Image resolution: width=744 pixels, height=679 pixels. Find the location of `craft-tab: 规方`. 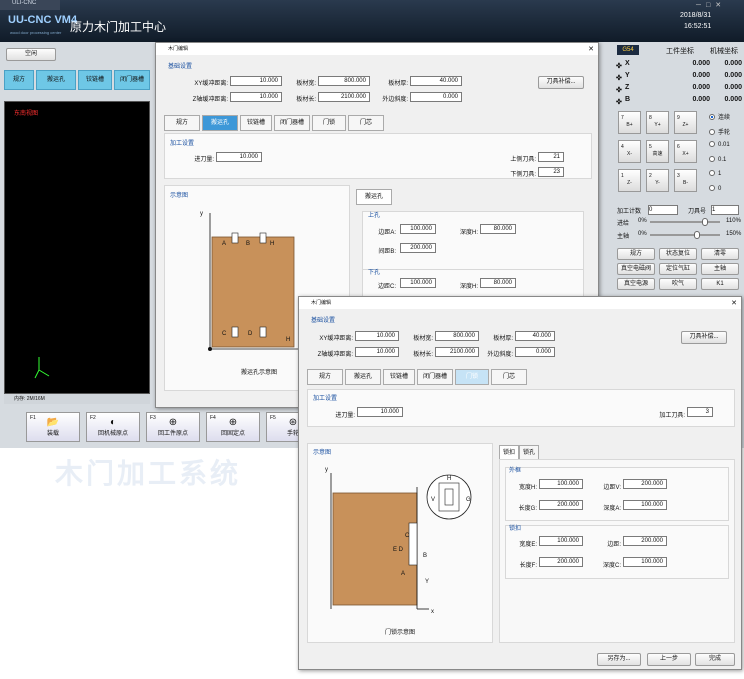

craft-tab: 规方 is located at coordinates (19, 80).